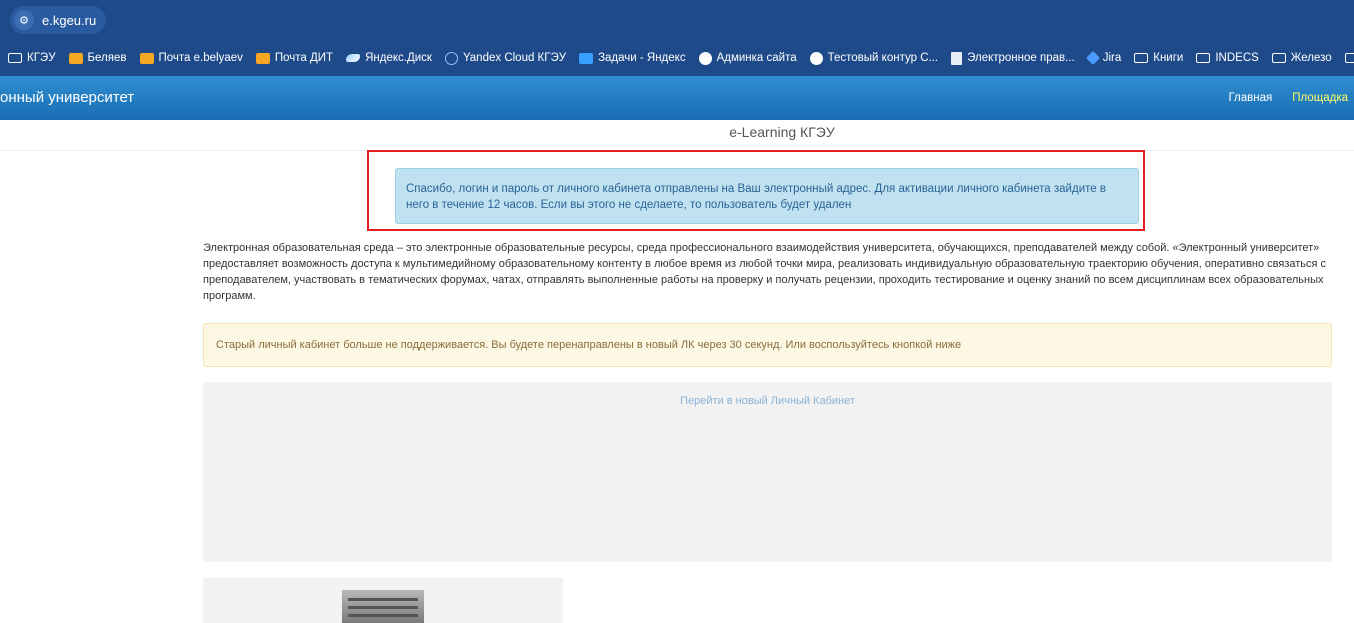 The image size is (1354, 623). Describe the element at coordinates (24, 20) in the screenshot. I see `site-settings-icon: ⚙` at that location.